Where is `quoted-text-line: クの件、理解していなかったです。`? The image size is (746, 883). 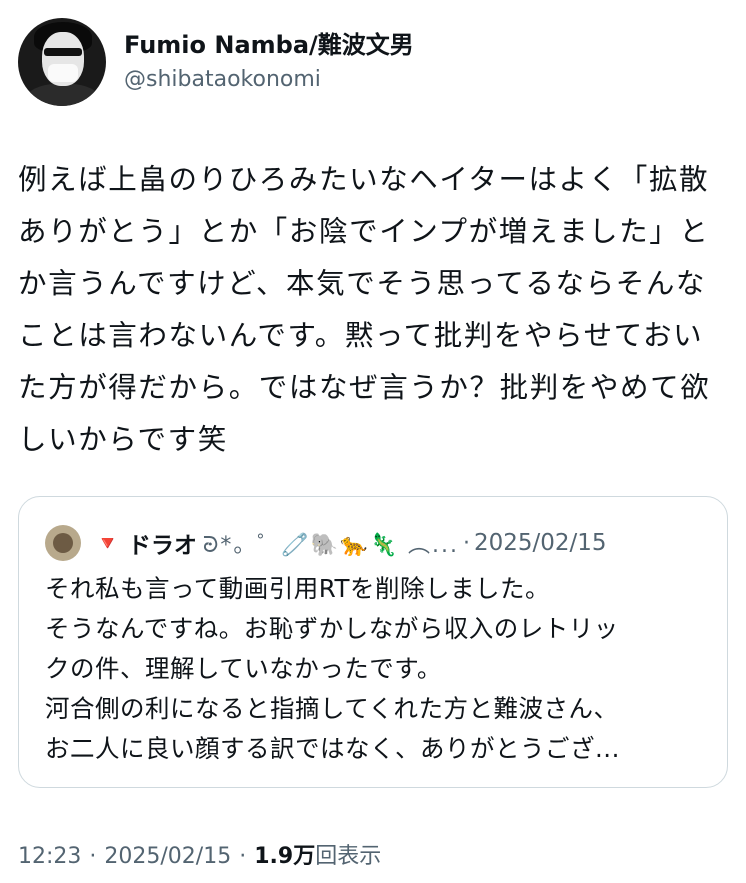 quoted-text-line: クの件、理解していなかったです。 is located at coordinates (243, 668).